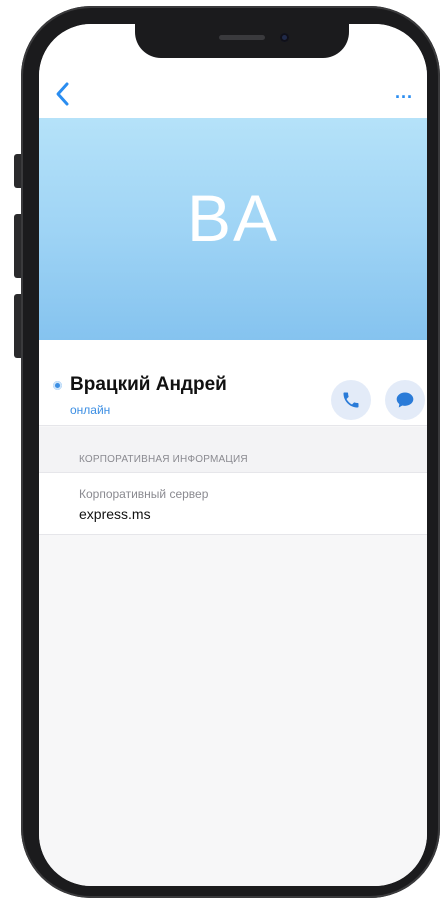 The image size is (447, 903). What do you see at coordinates (242, 37) in the screenshot?
I see `speaker-grille` at bounding box center [242, 37].